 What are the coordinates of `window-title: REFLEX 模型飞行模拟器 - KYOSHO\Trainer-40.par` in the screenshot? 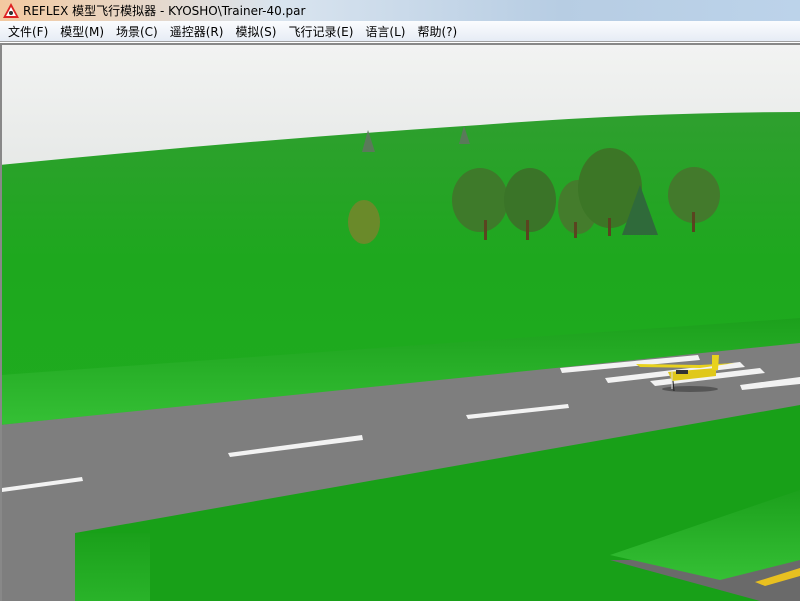 It's located at (164, 11).